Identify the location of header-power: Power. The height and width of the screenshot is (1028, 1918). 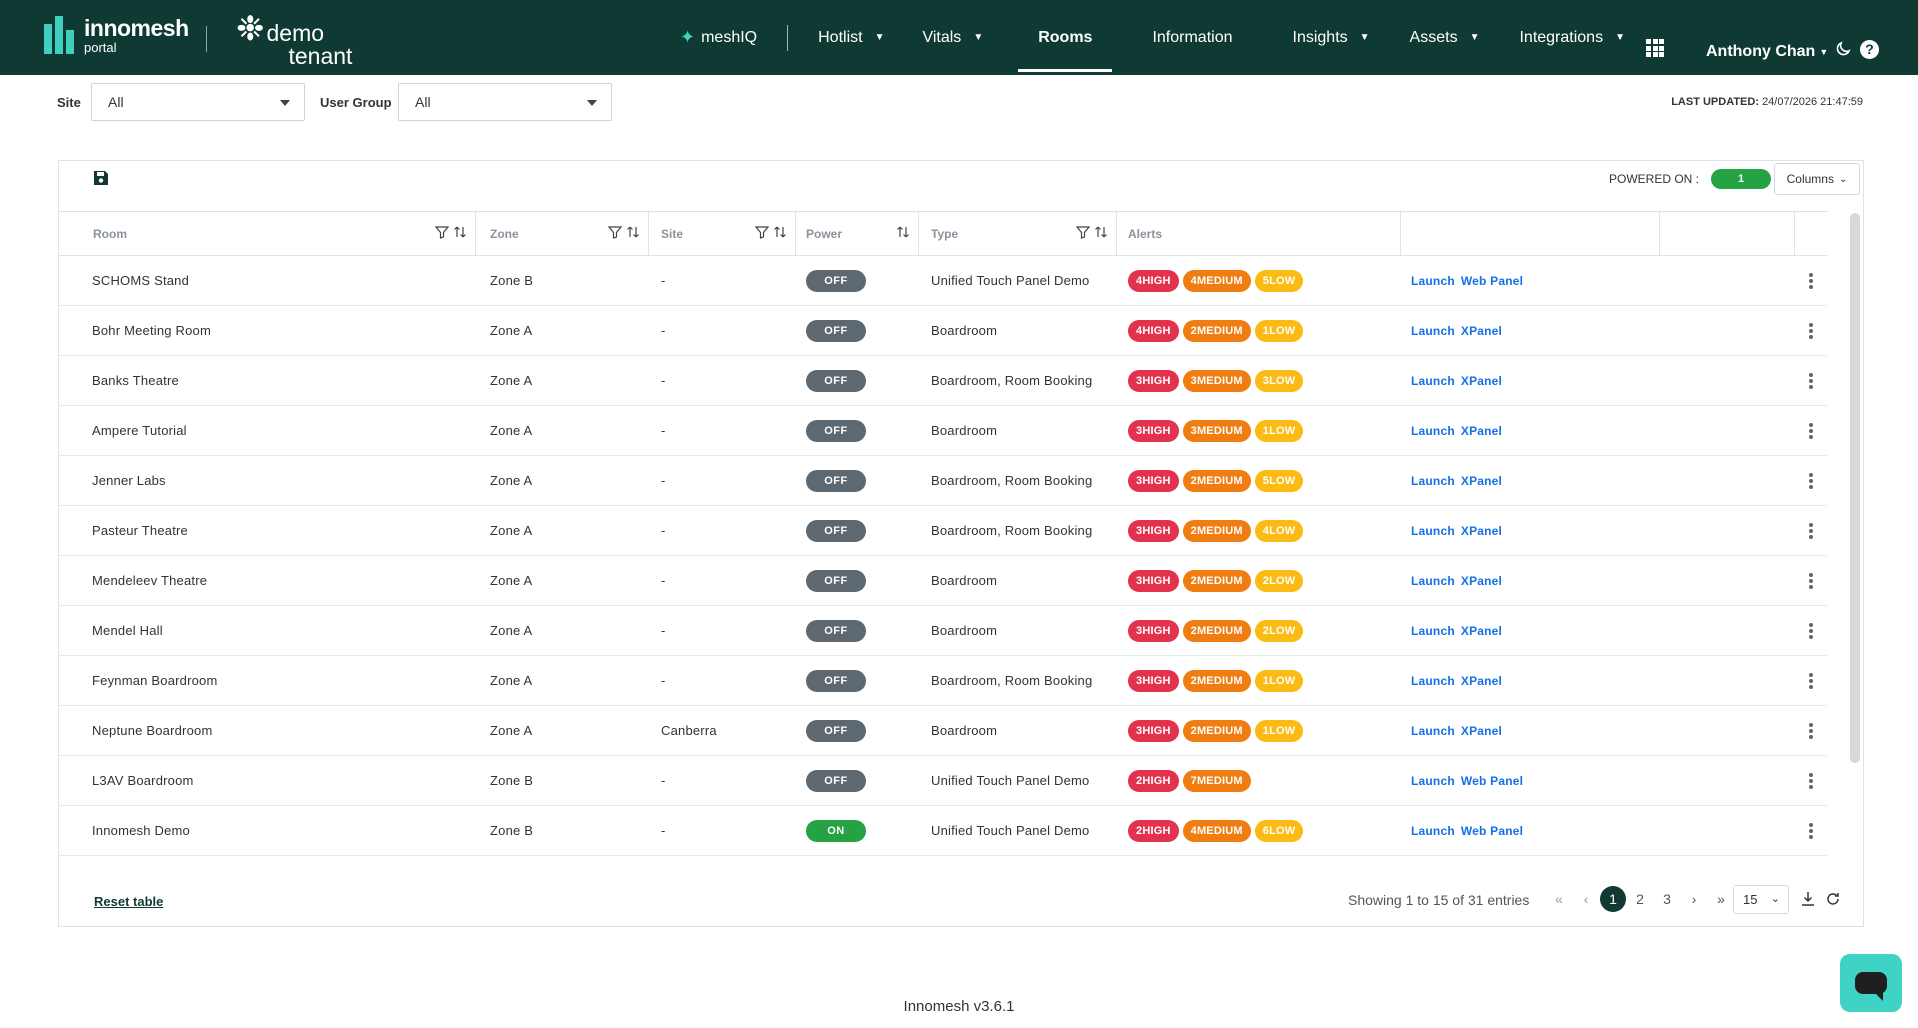
(857, 233).